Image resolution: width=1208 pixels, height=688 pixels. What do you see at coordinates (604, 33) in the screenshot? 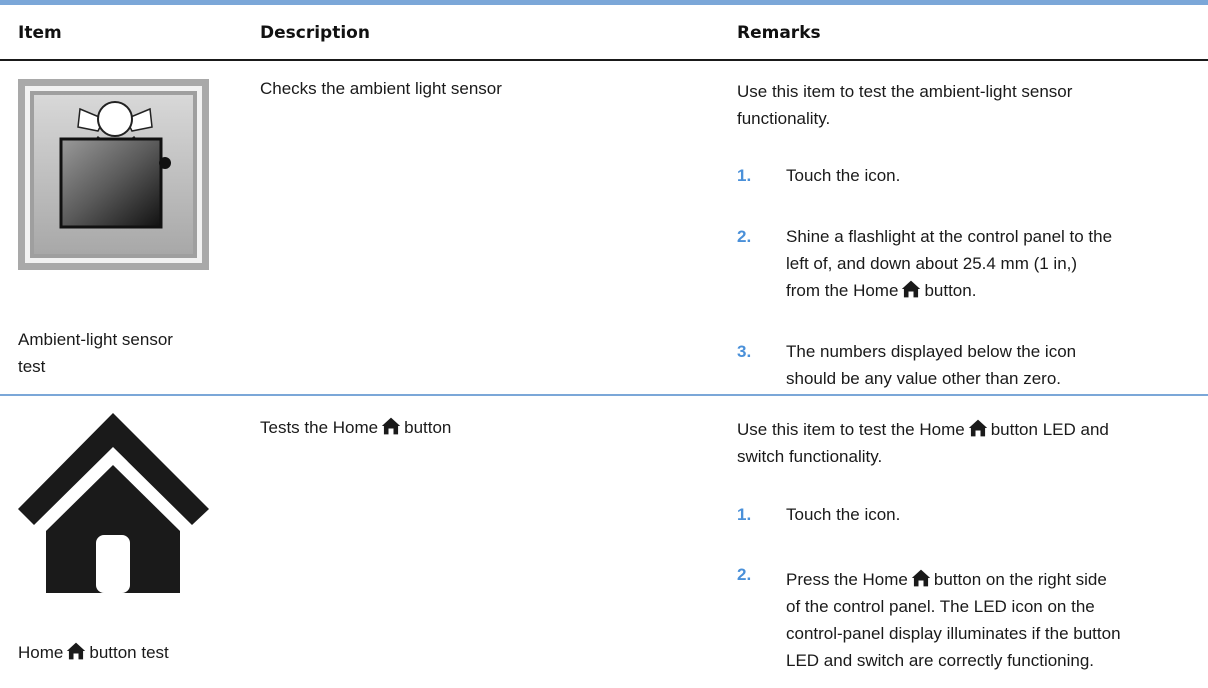
I see `table-header-row: Item Description Remarks` at bounding box center [604, 33].